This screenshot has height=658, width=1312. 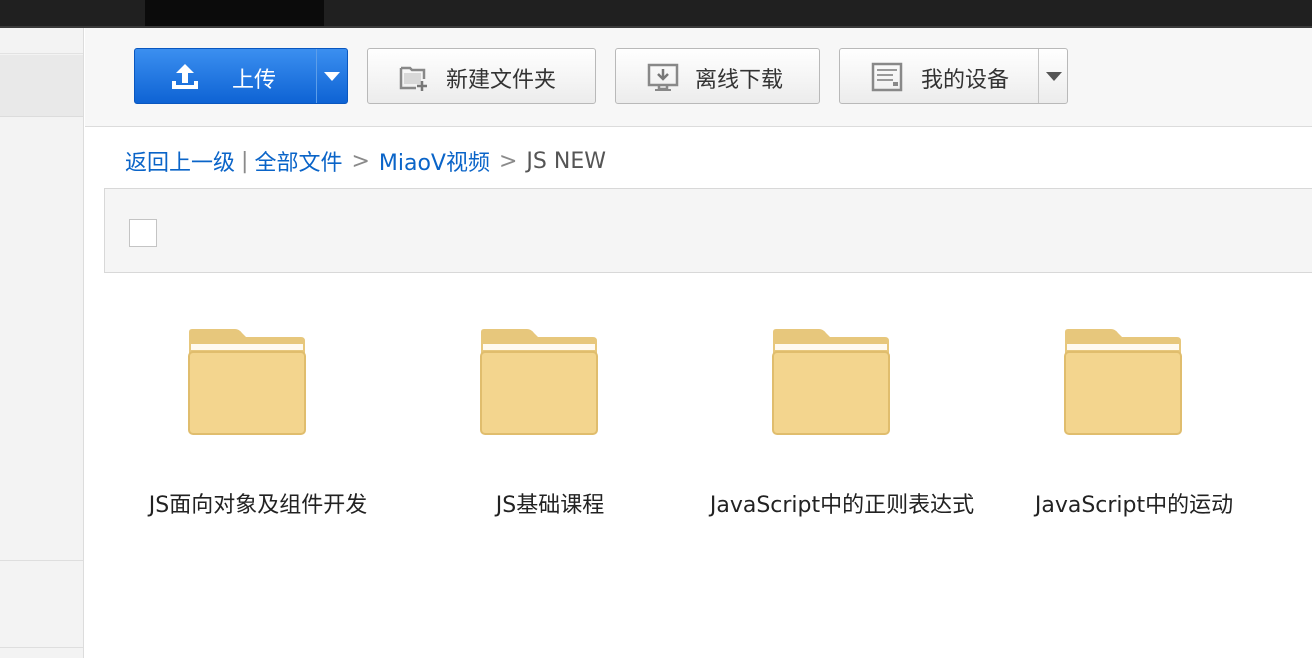 I want to click on device-dropdown-icon, so click(x=1054, y=76).